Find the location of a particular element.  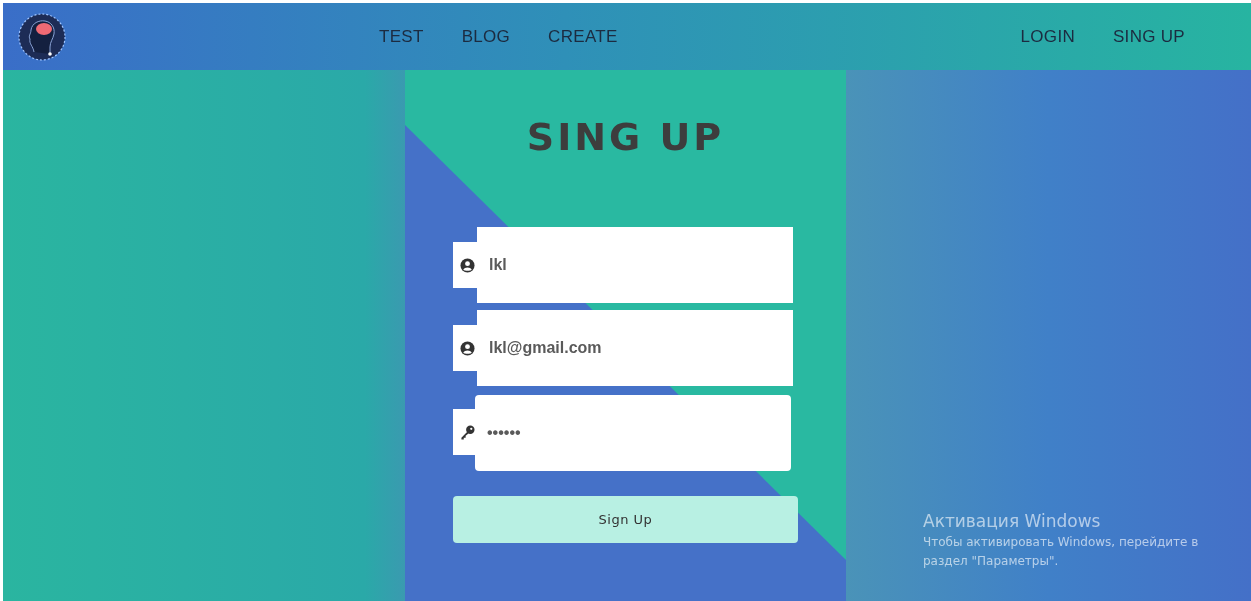

form-title: SING UP is located at coordinates (625, 137).